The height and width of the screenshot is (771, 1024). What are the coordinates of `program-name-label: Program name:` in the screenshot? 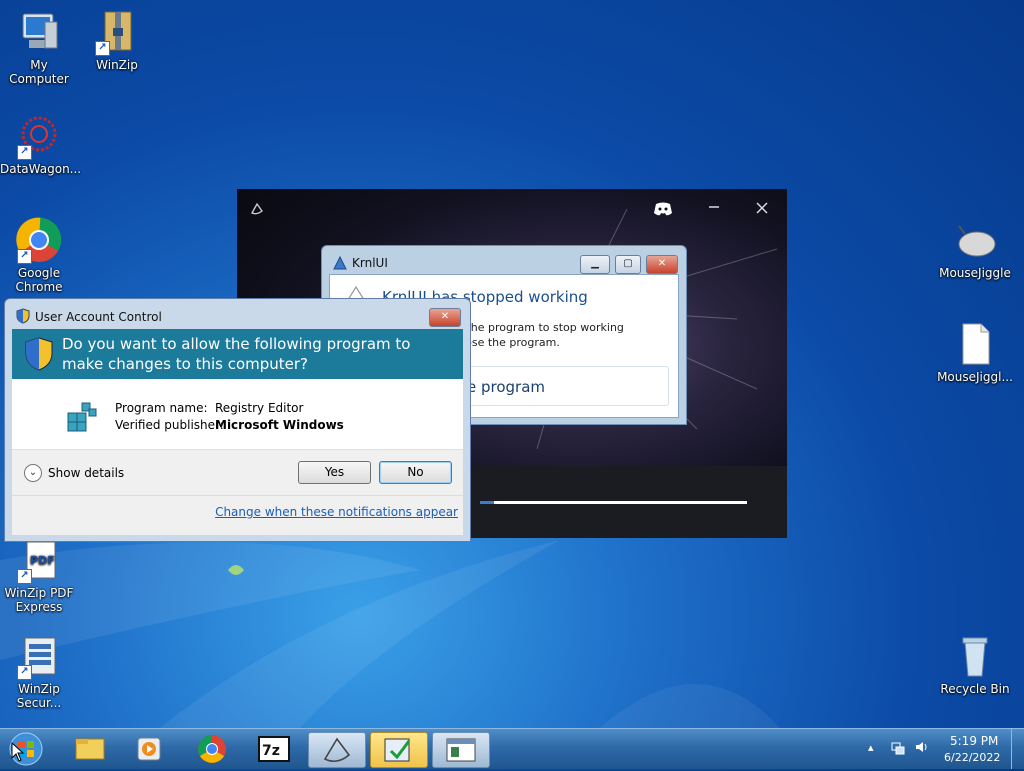 It's located at (161, 408).